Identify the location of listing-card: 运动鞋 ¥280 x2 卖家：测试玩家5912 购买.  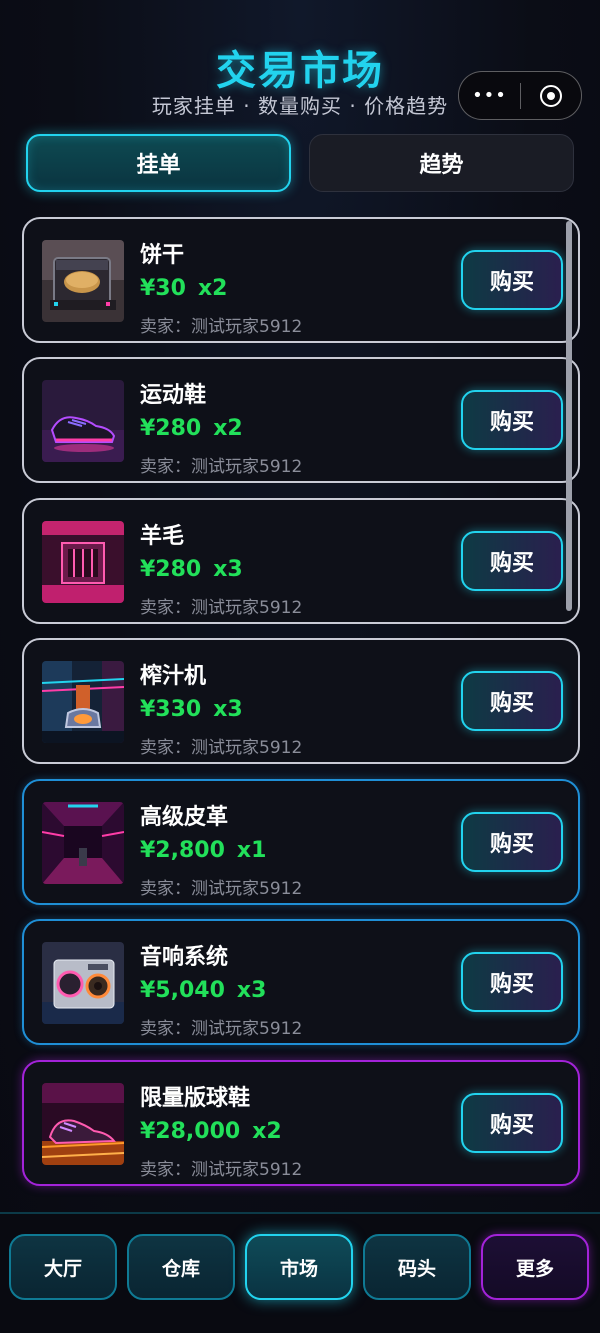
(301, 420).